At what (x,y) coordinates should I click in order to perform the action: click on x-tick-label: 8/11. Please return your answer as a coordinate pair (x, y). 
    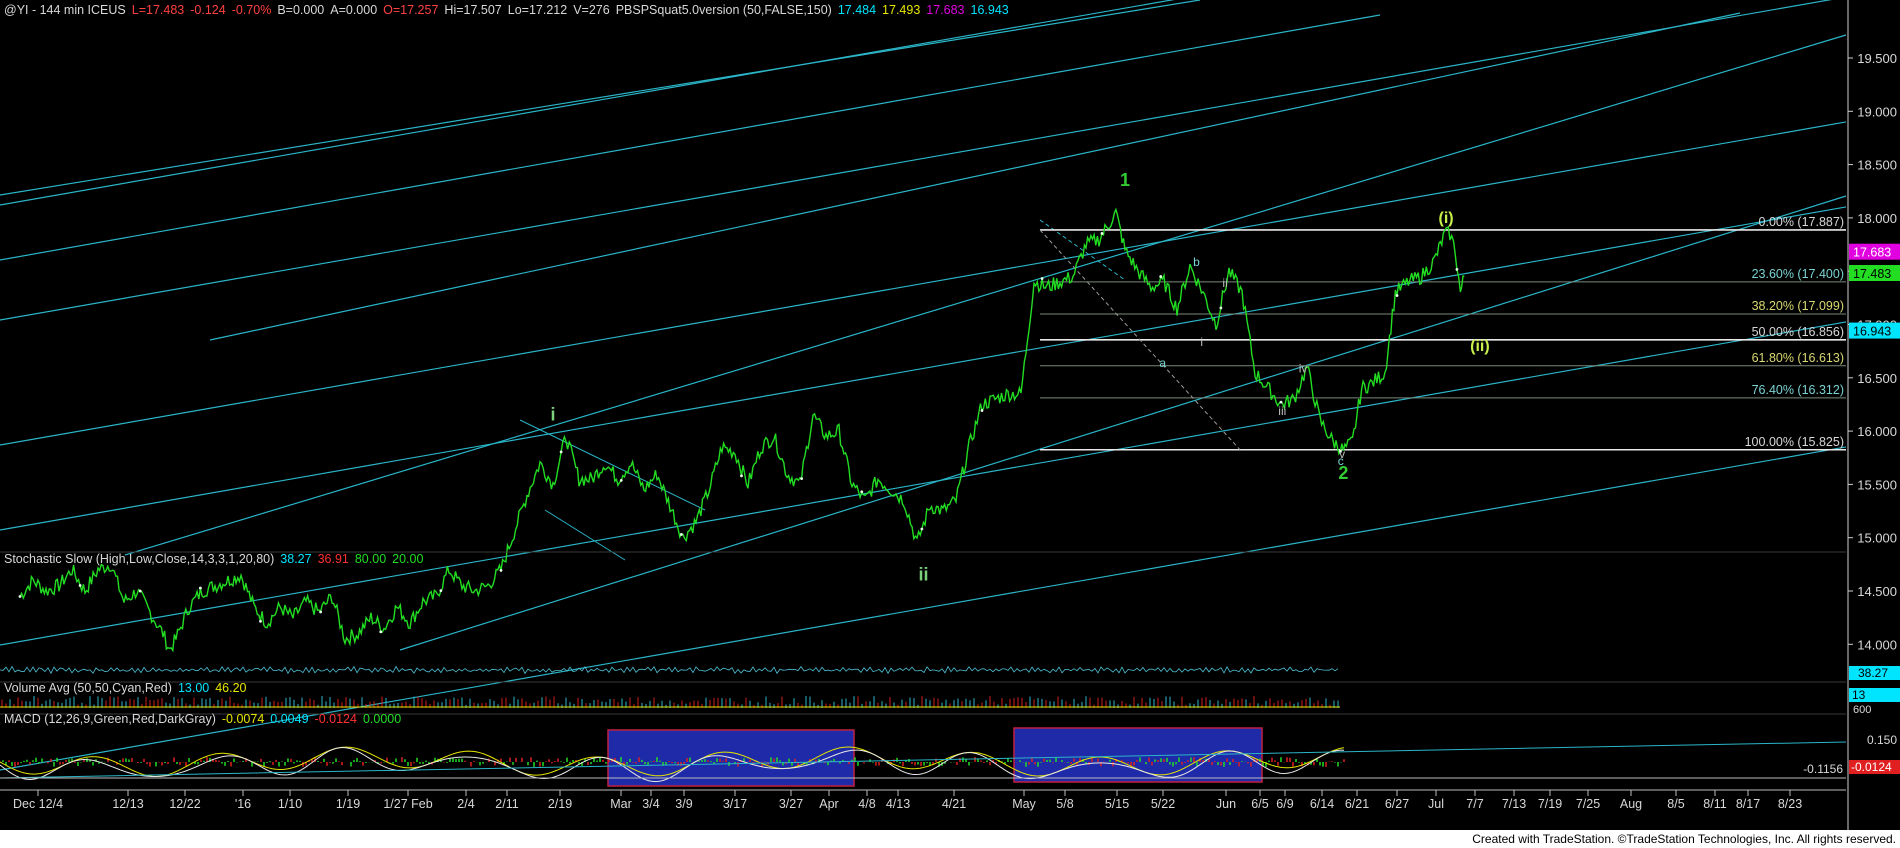
    Looking at the image, I should click on (1714, 804).